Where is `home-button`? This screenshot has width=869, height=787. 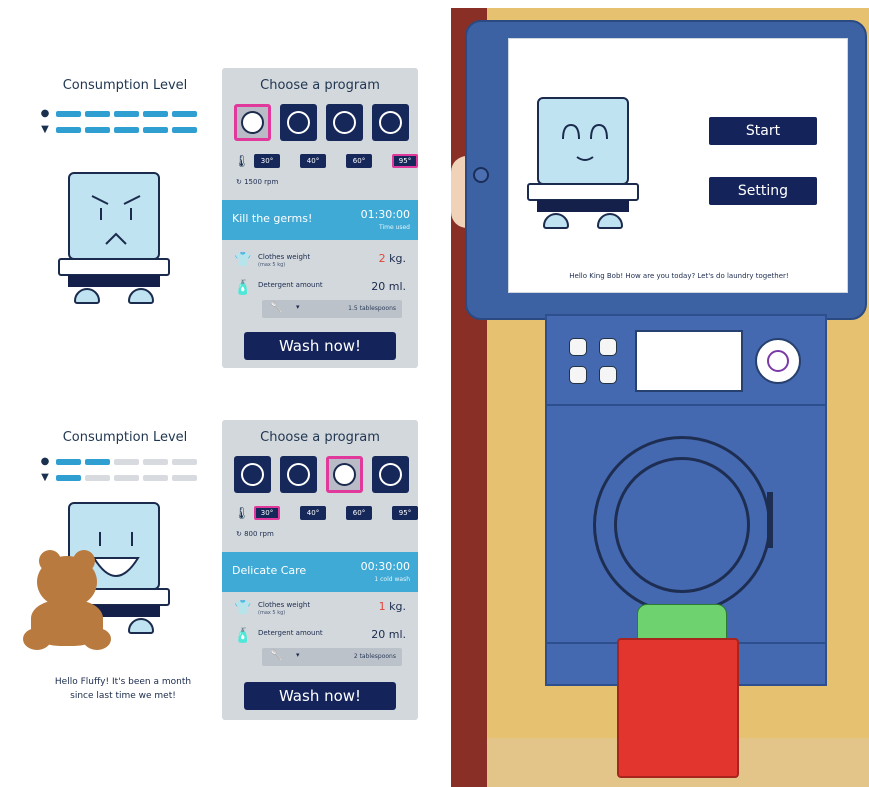 home-button is located at coordinates (481, 175).